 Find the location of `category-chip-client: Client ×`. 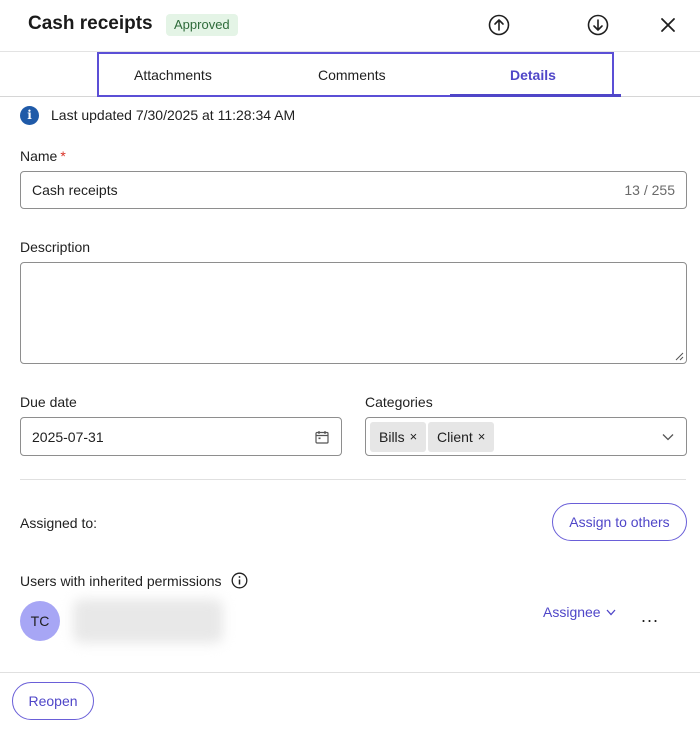

category-chip-client: Client × is located at coordinates (461, 437).